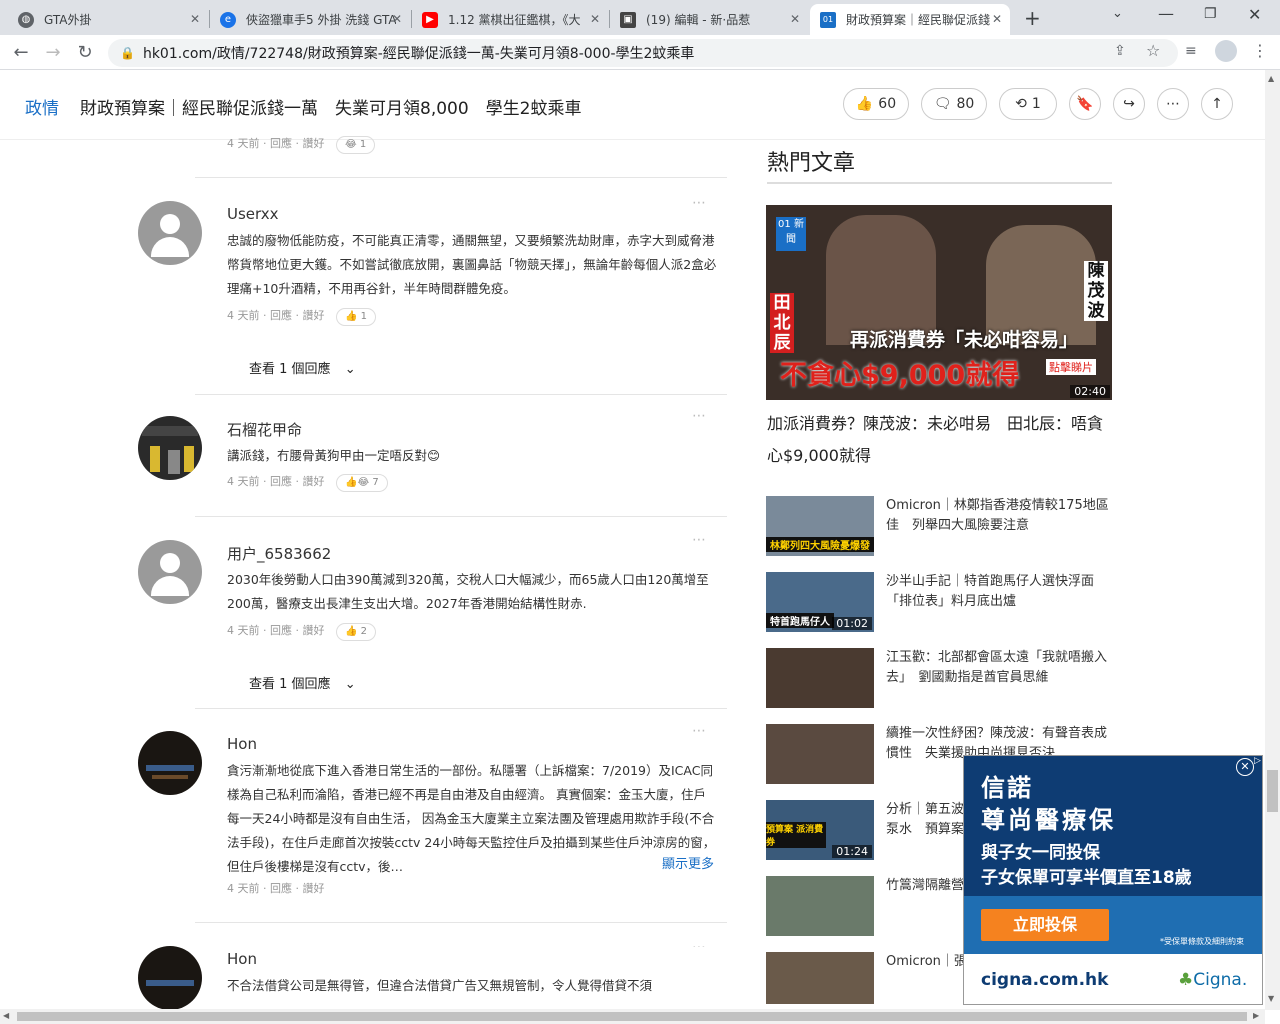 This screenshot has width=1280, height=1024. What do you see at coordinates (1245, 767) in the screenshot?
I see `ad-close-icon: ✕` at bounding box center [1245, 767].